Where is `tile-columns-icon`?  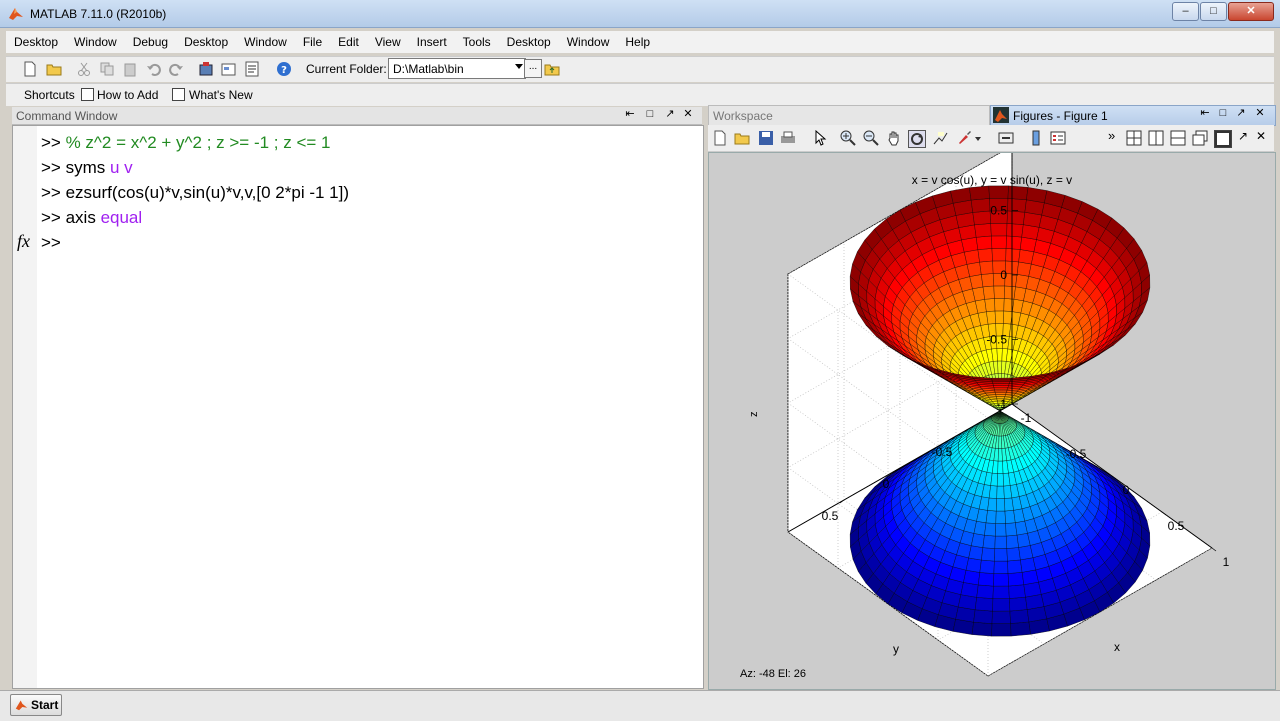
tile-columns-icon is located at coordinates (1156, 138).